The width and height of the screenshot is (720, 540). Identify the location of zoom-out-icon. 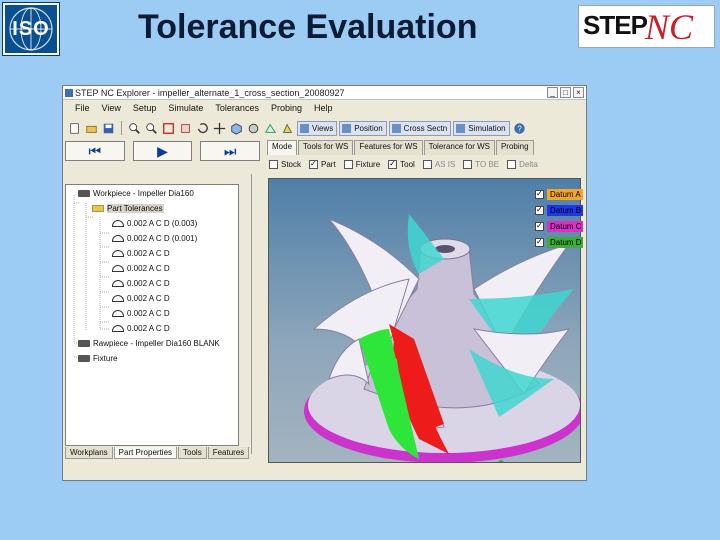
(151, 128).